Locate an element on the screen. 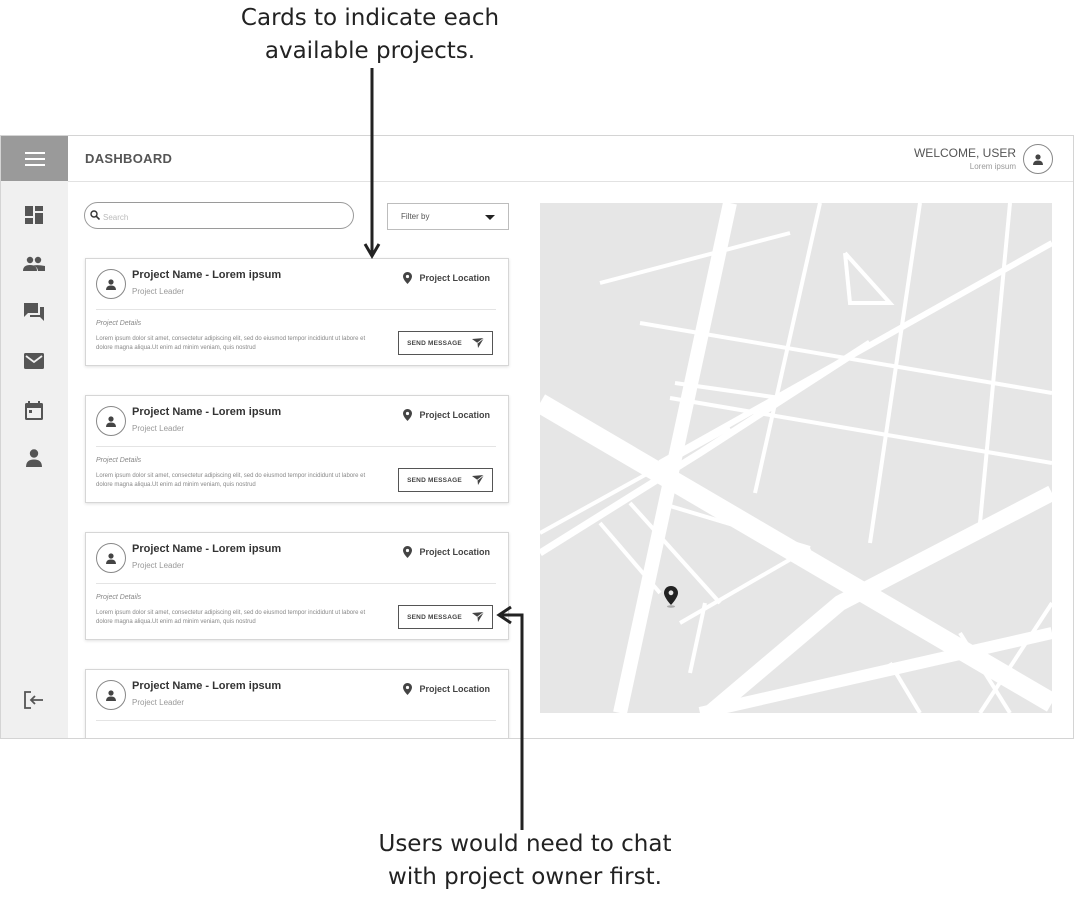 Image resolution: width=1074 pixels, height=901 pixels. sidebar-item-logout is located at coordinates (34, 700).